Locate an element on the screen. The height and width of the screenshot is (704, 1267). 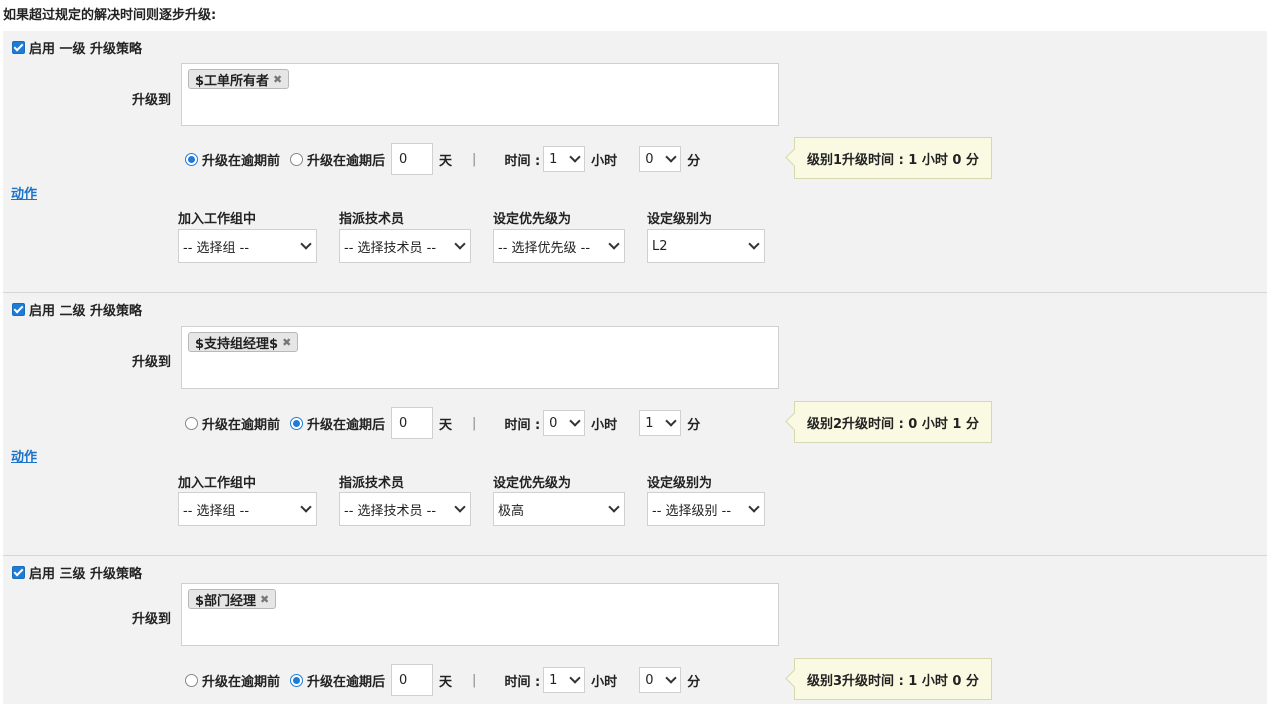
timing-row: 升级在逾期前 升级在逾期后 0 天 | 时间 : 0 小时 1 分 is located at coordinates (442, 423).